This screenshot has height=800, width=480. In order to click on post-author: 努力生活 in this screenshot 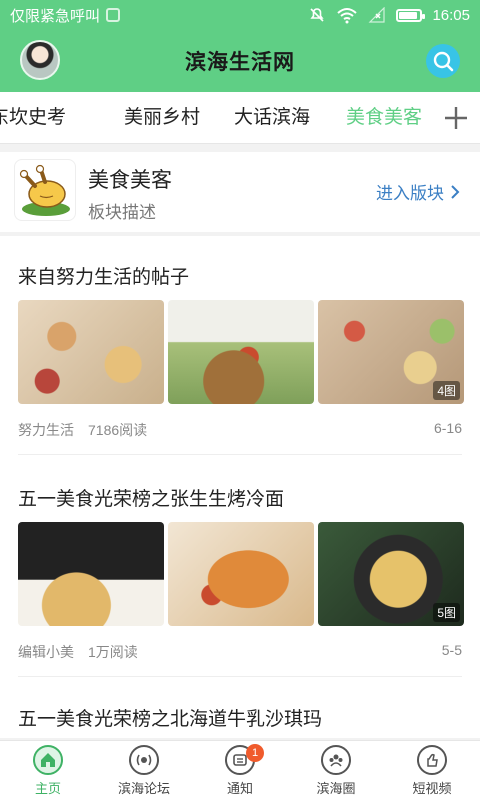, I will do `click(46, 430)`.